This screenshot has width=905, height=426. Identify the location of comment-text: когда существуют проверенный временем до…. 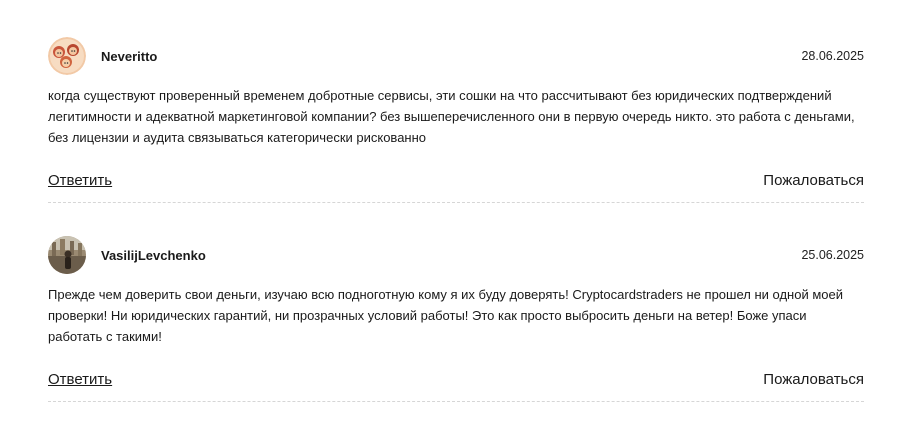
(451, 116).